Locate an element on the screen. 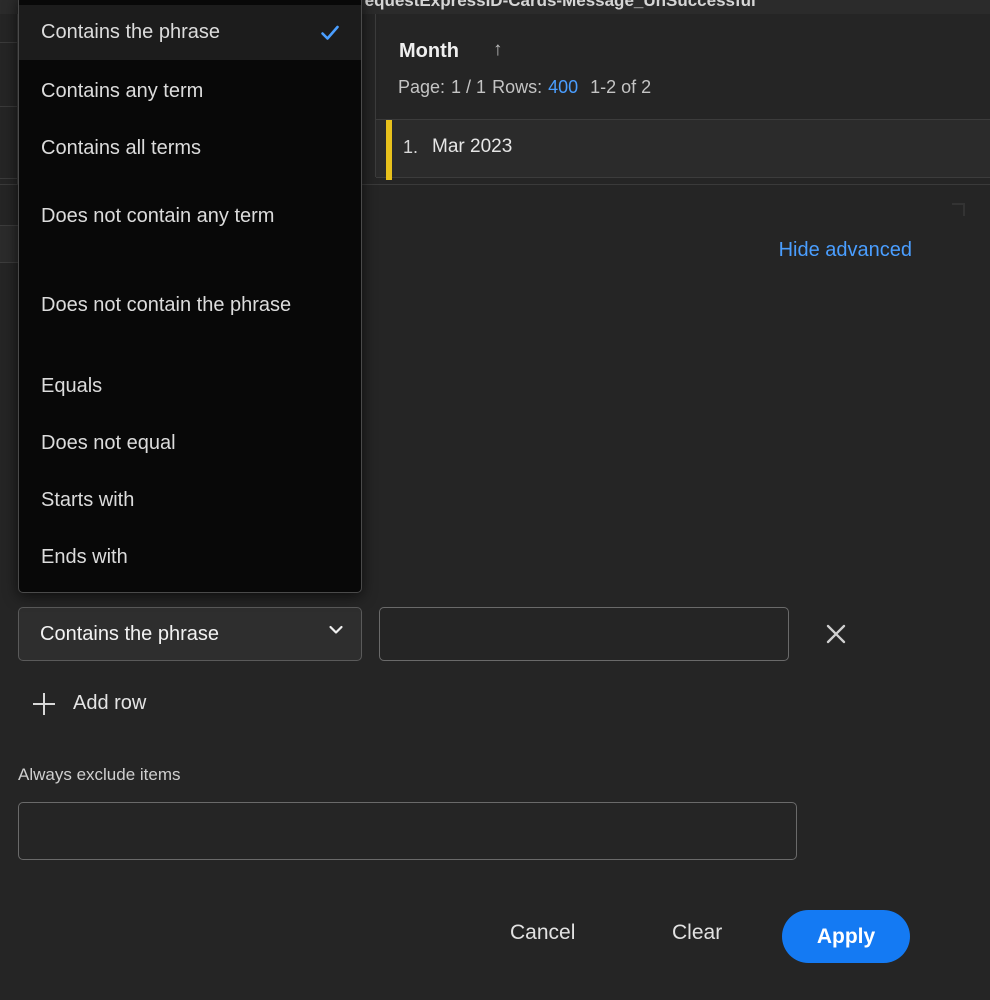  dropdown-item-label: Equals is located at coordinates (72, 385).